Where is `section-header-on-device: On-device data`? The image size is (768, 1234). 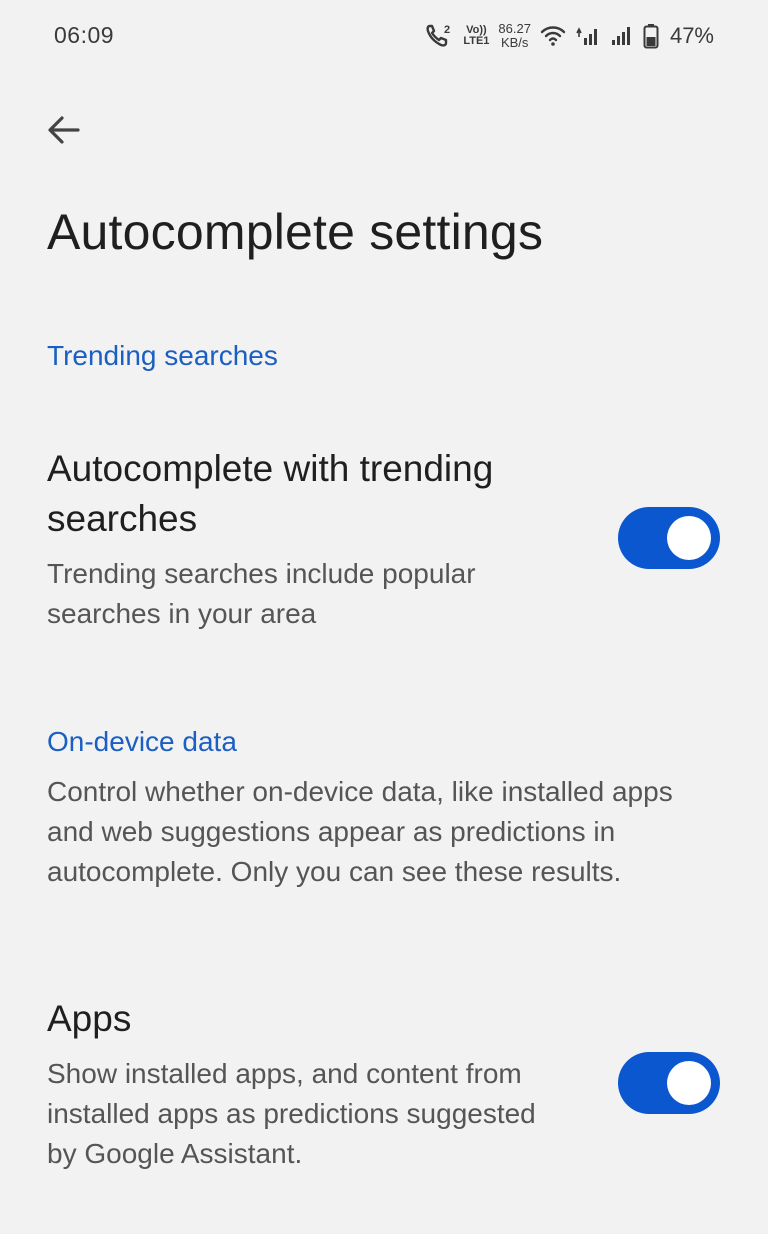
section-header-on-device: On-device data is located at coordinates (142, 741).